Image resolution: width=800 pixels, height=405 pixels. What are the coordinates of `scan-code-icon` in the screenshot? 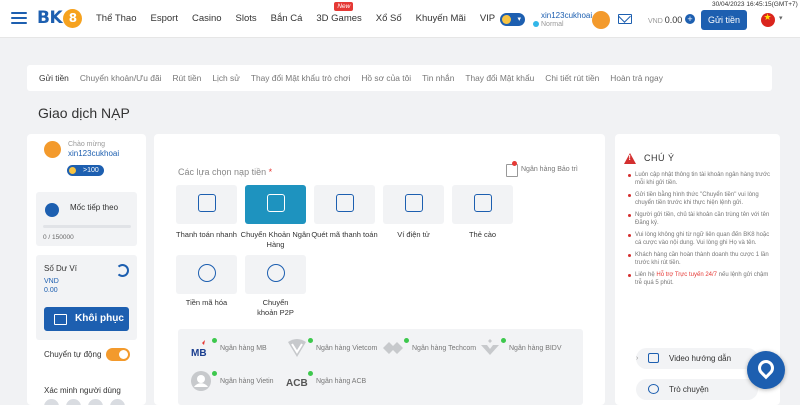 It's located at (345, 203).